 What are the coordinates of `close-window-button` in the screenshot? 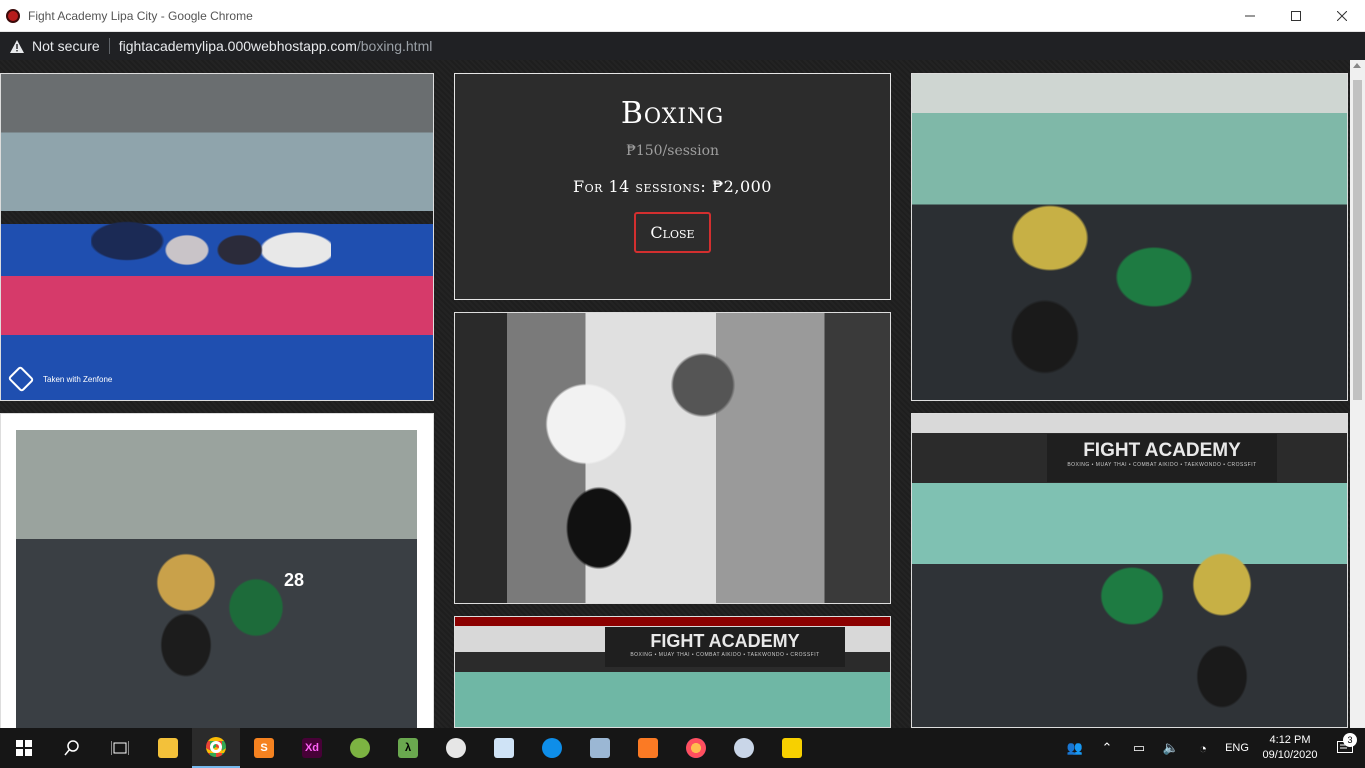 It's located at (1342, 16).